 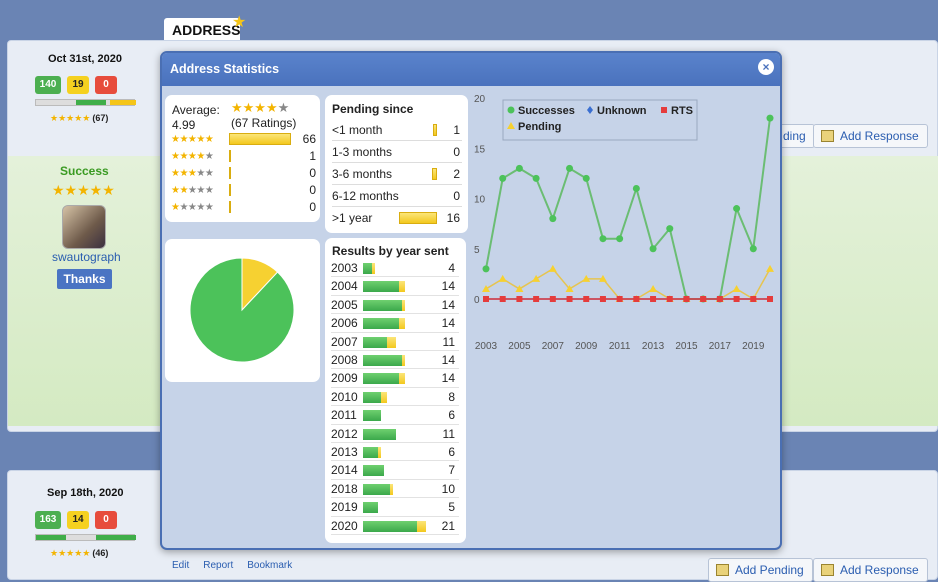 I want to click on legend-label-successes: Successes, so click(x=546, y=111).